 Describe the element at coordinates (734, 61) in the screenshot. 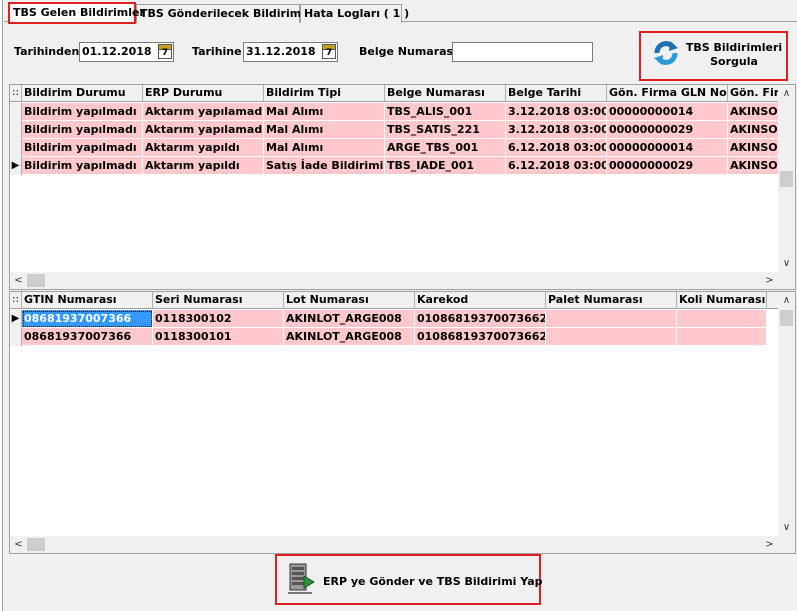

I see `query-button-line2: Sorgula` at that location.